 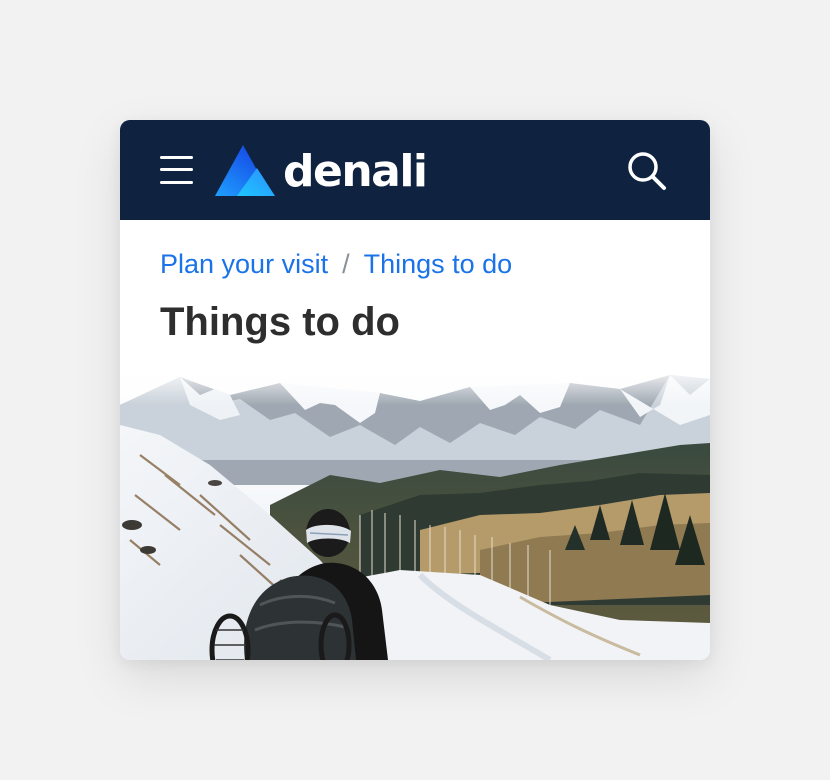 What do you see at coordinates (647, 171) in the screenshot?
I see `search-icon` at bounding box center [647, 171].